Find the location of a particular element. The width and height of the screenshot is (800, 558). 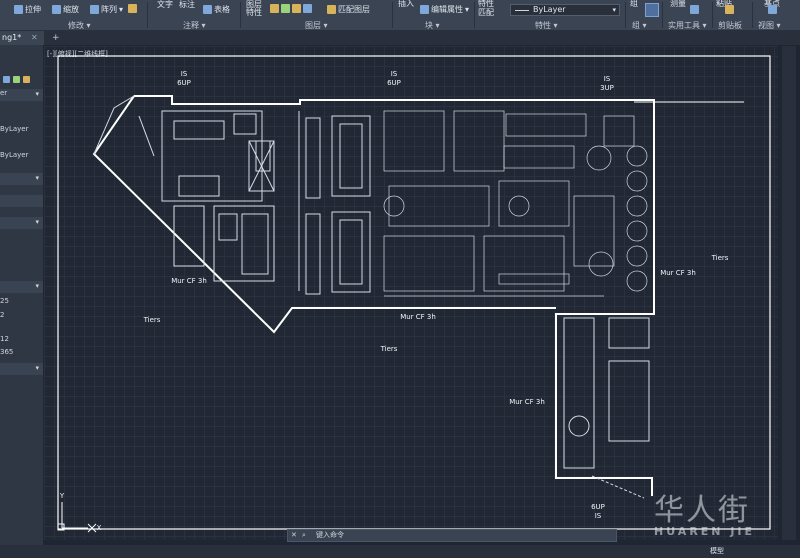

lineweight-combo: ByLayer ▾ is located at coordinates (565, 10).